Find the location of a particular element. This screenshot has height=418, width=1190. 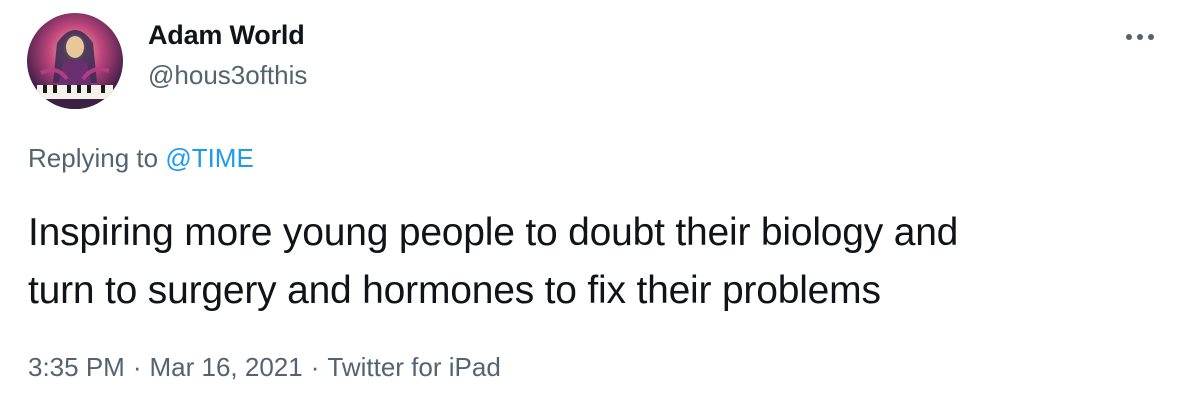

tweet-time: 3:35 PM is located at coordinates (76, 367).